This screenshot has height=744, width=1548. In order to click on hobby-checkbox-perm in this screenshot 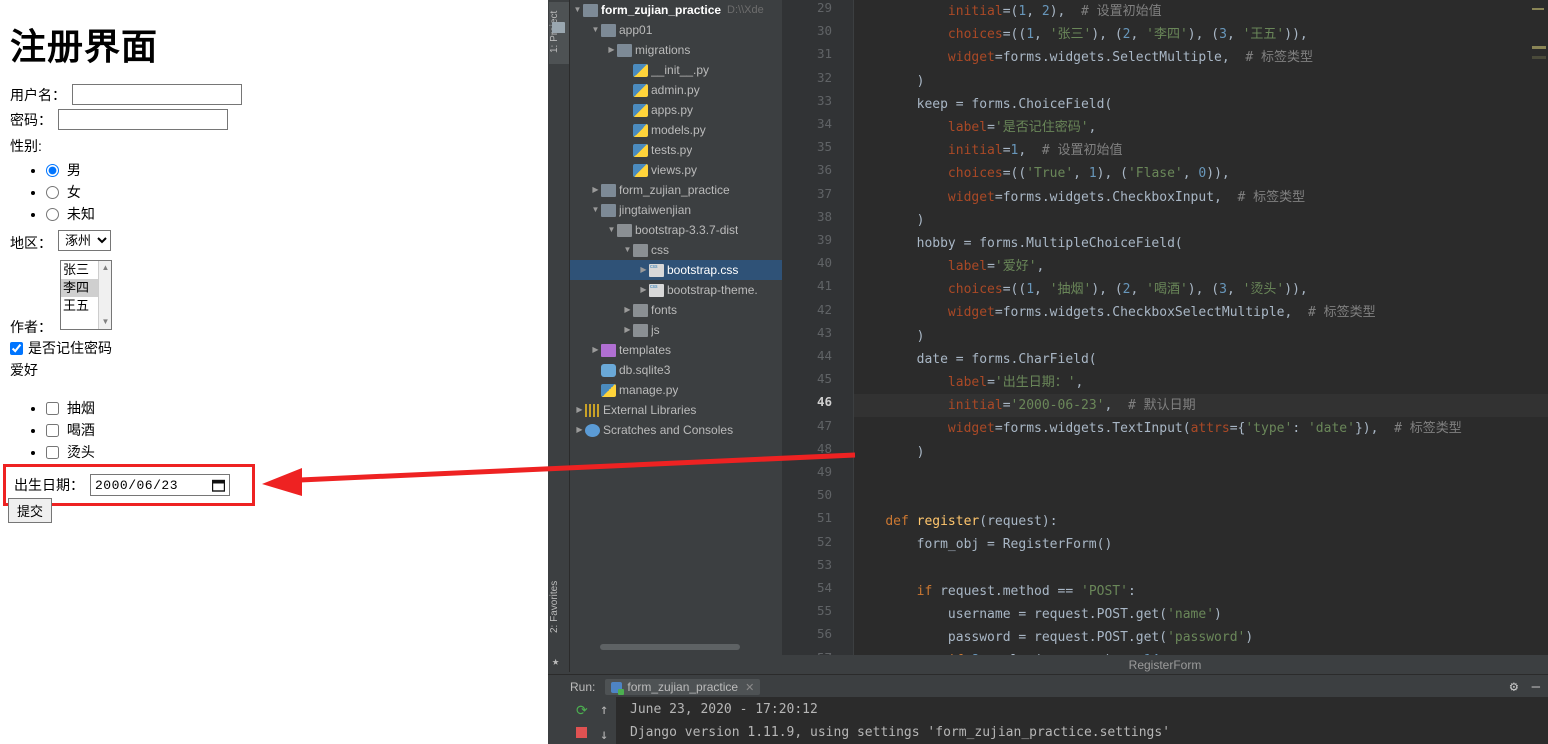, I will do `click(52, 452)`.